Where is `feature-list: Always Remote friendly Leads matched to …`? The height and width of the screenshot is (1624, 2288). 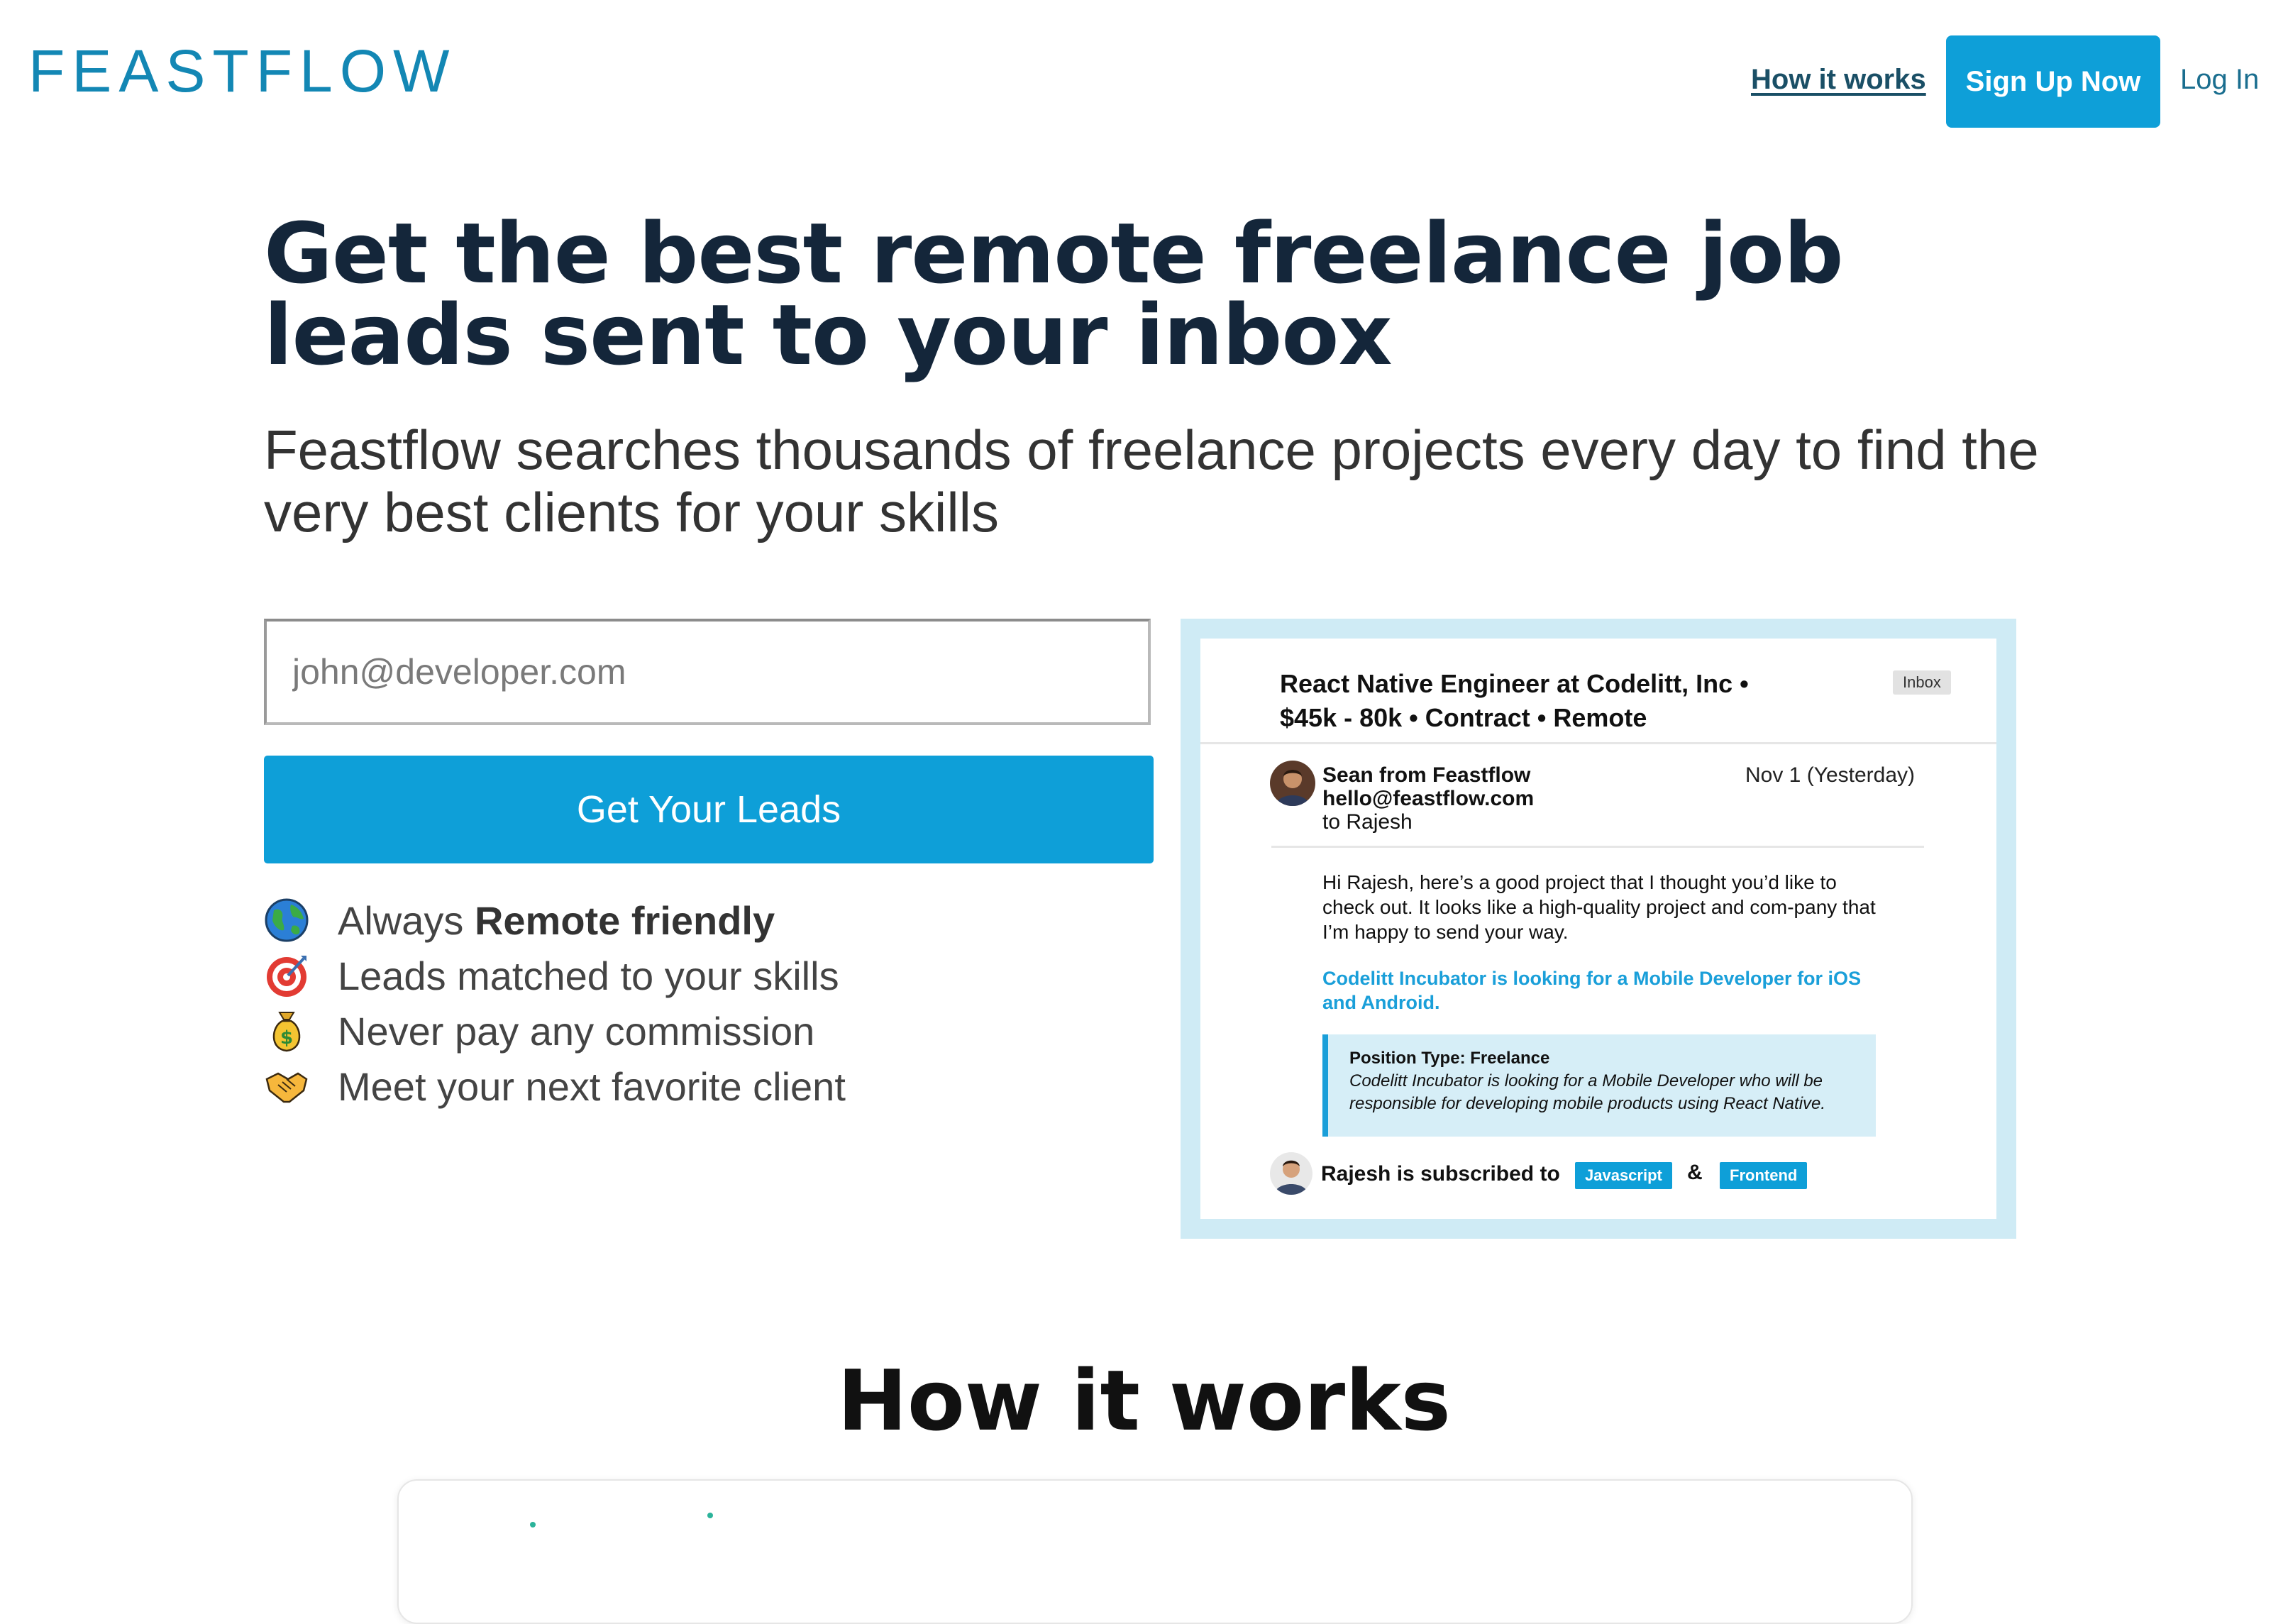 feature-list: Always Remote friendly Leads matched to … is located at coordinates (555, 1003).